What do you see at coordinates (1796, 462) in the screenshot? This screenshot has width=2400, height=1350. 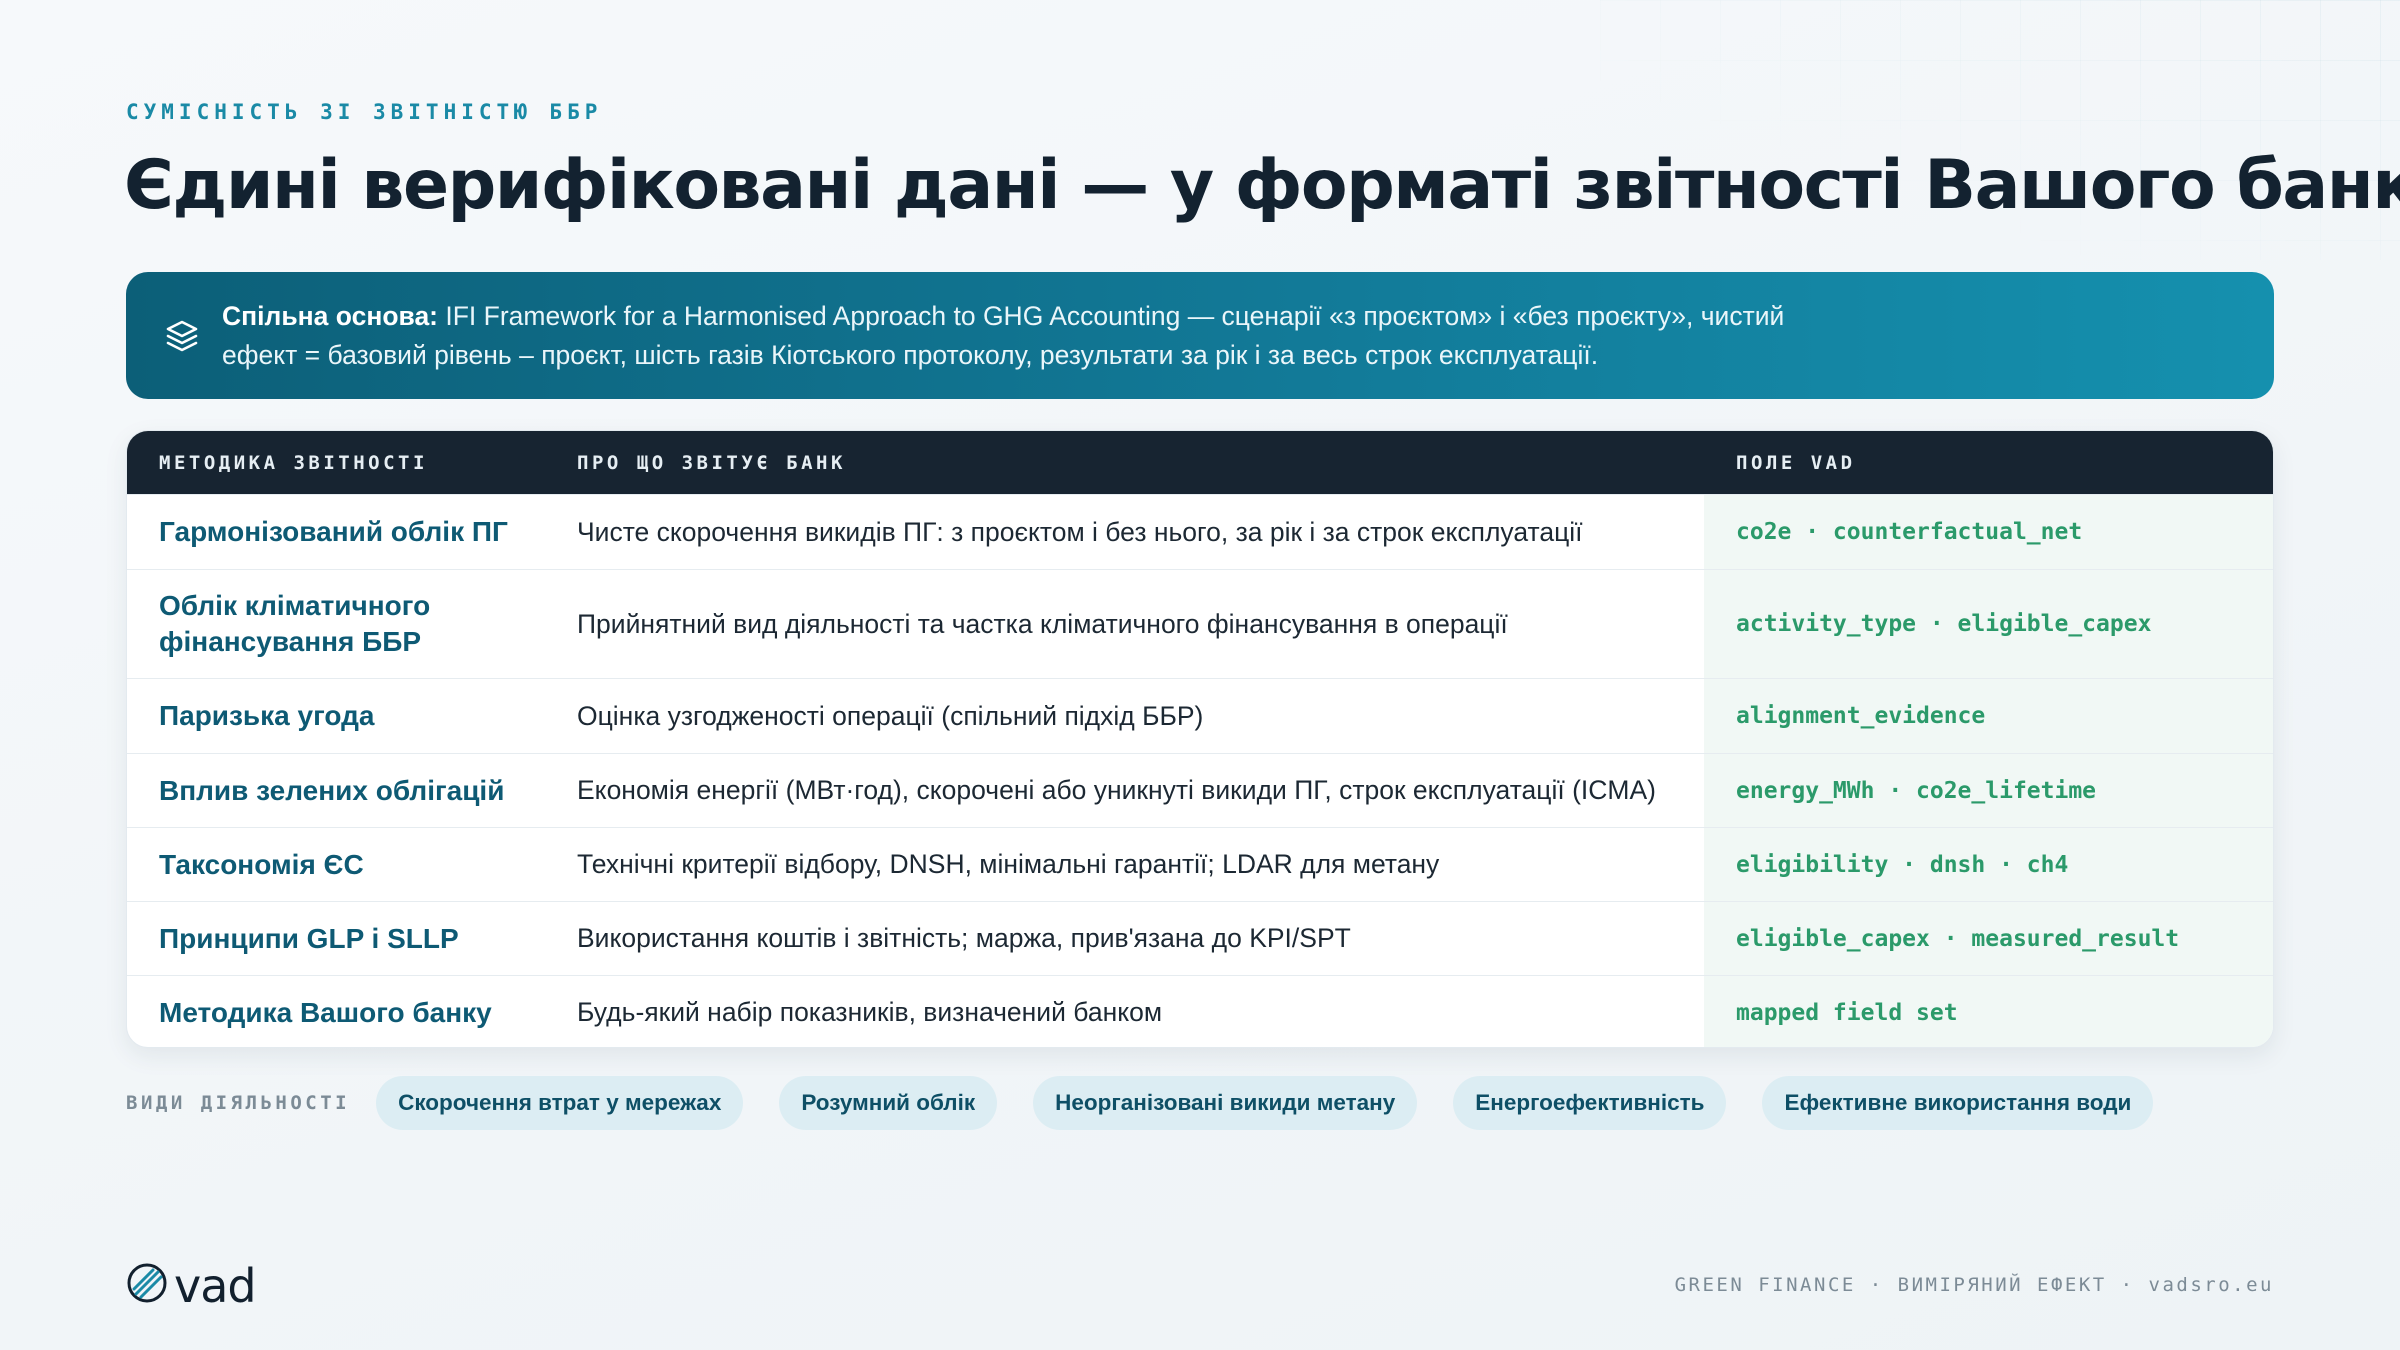 I see `column-header-field: ПОЛЕ VAD` at bounding box center [1796, 462].